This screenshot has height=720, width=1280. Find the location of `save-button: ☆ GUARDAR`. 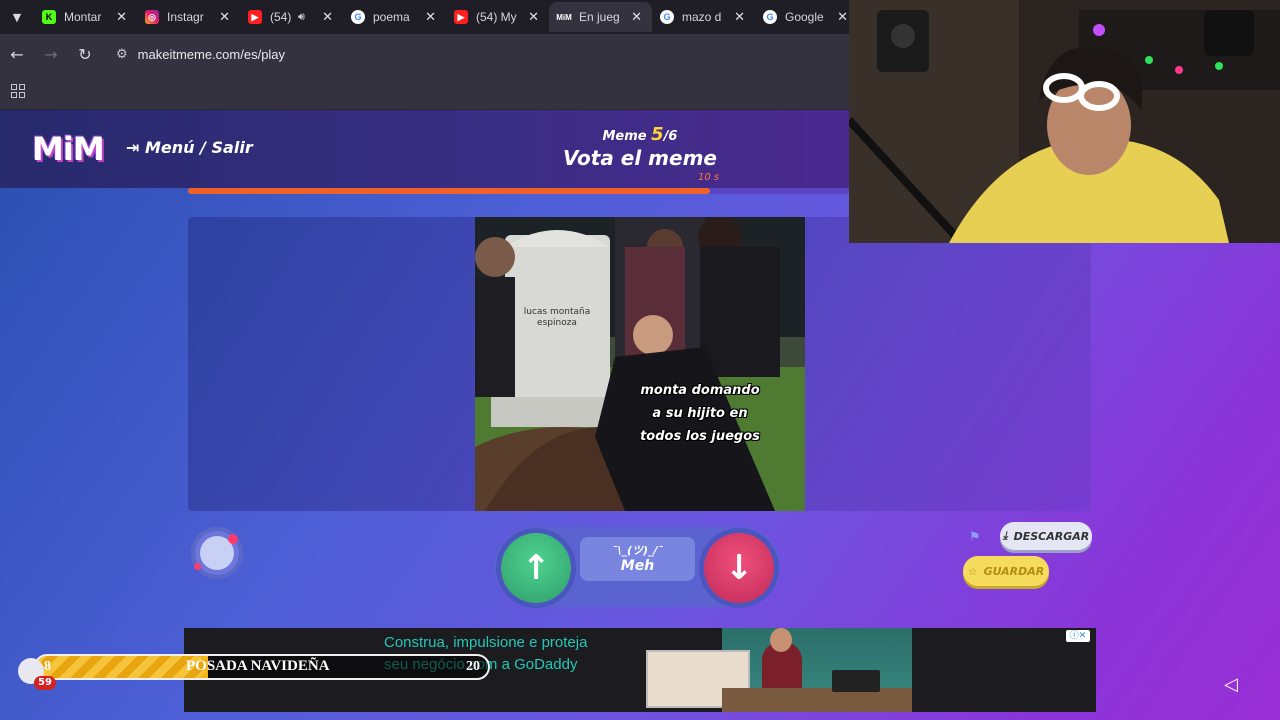

save-button: ☆ GUARDAR is located at coordinates (1006, 571).